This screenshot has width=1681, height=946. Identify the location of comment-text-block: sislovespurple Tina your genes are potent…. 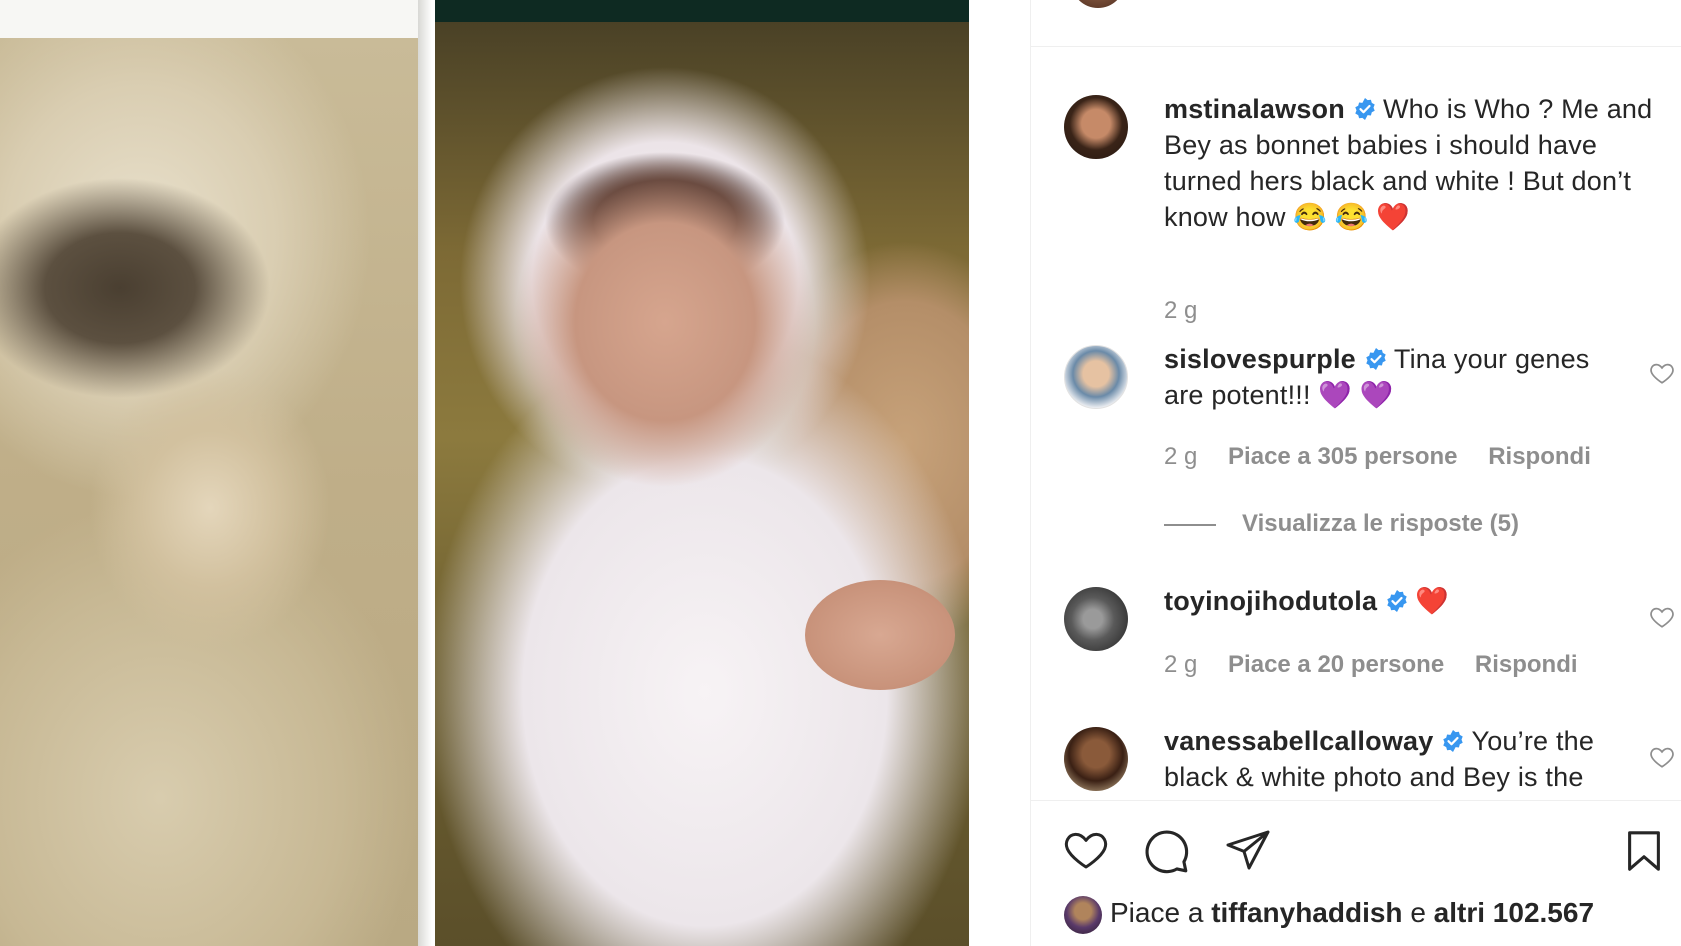
(1394, 377).